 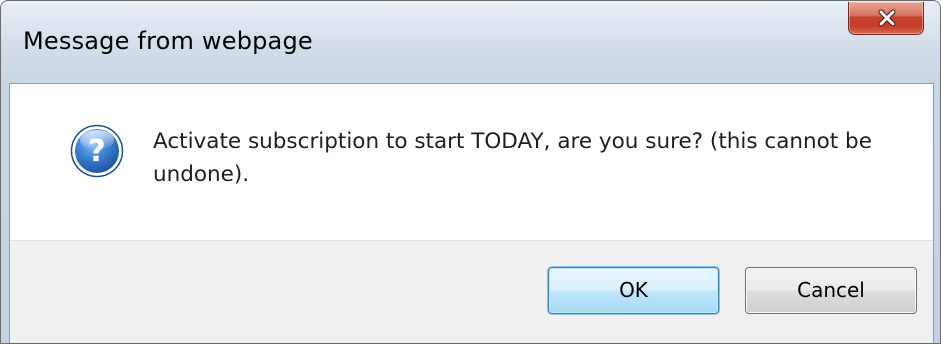 I want to click on close-icon, so click(x=887, y=18).